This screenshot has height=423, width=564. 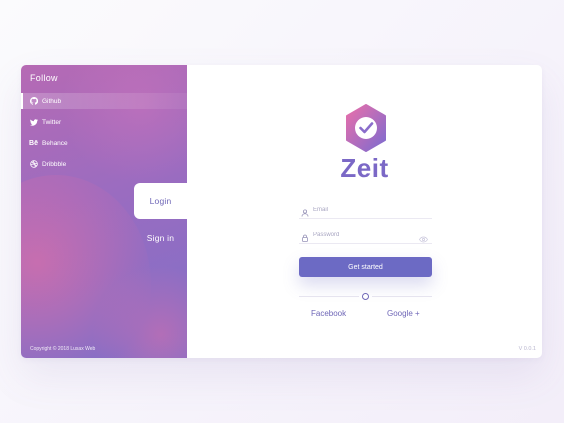 What do you see at coordinates (52, 122) in the screenshot?
I see `sidebar-item-label: Twitter` at bounding box center [52, 122].